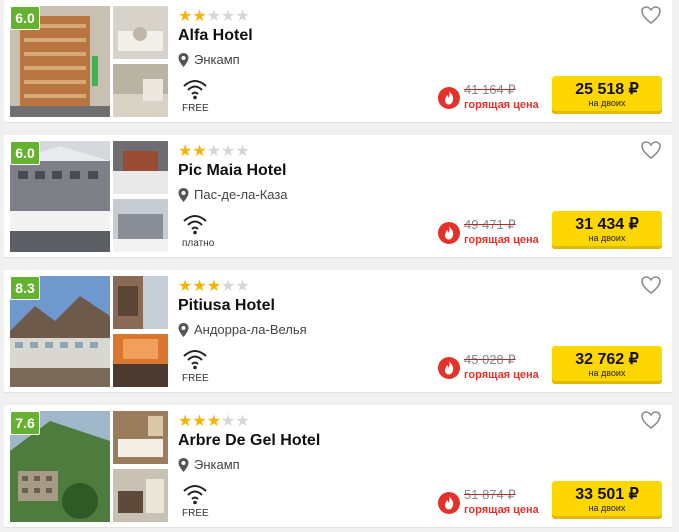 This screenshot has width=679, height=532. Describe the element at coordinates (607, 224) in the screenshot. I see `price-value: 31 434 ₽` at that location.